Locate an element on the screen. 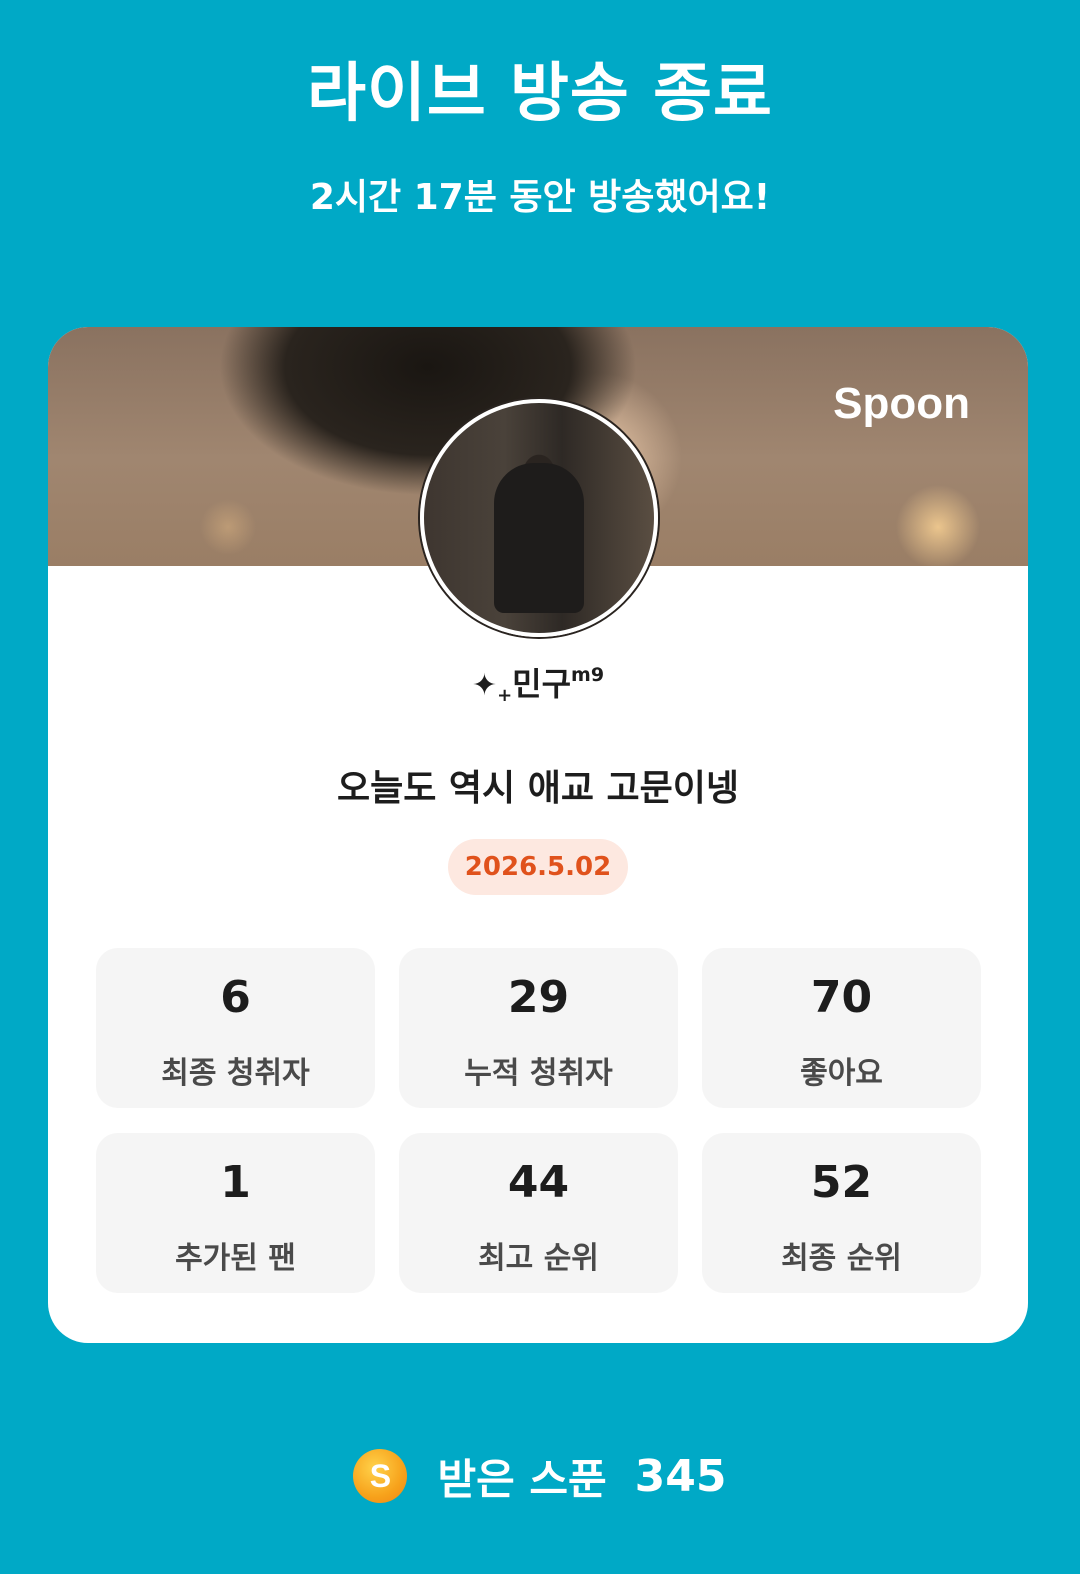 The width and height of the screenshot is (1080, 1574). stat-value: 6 is located at coordinates (235, 997).